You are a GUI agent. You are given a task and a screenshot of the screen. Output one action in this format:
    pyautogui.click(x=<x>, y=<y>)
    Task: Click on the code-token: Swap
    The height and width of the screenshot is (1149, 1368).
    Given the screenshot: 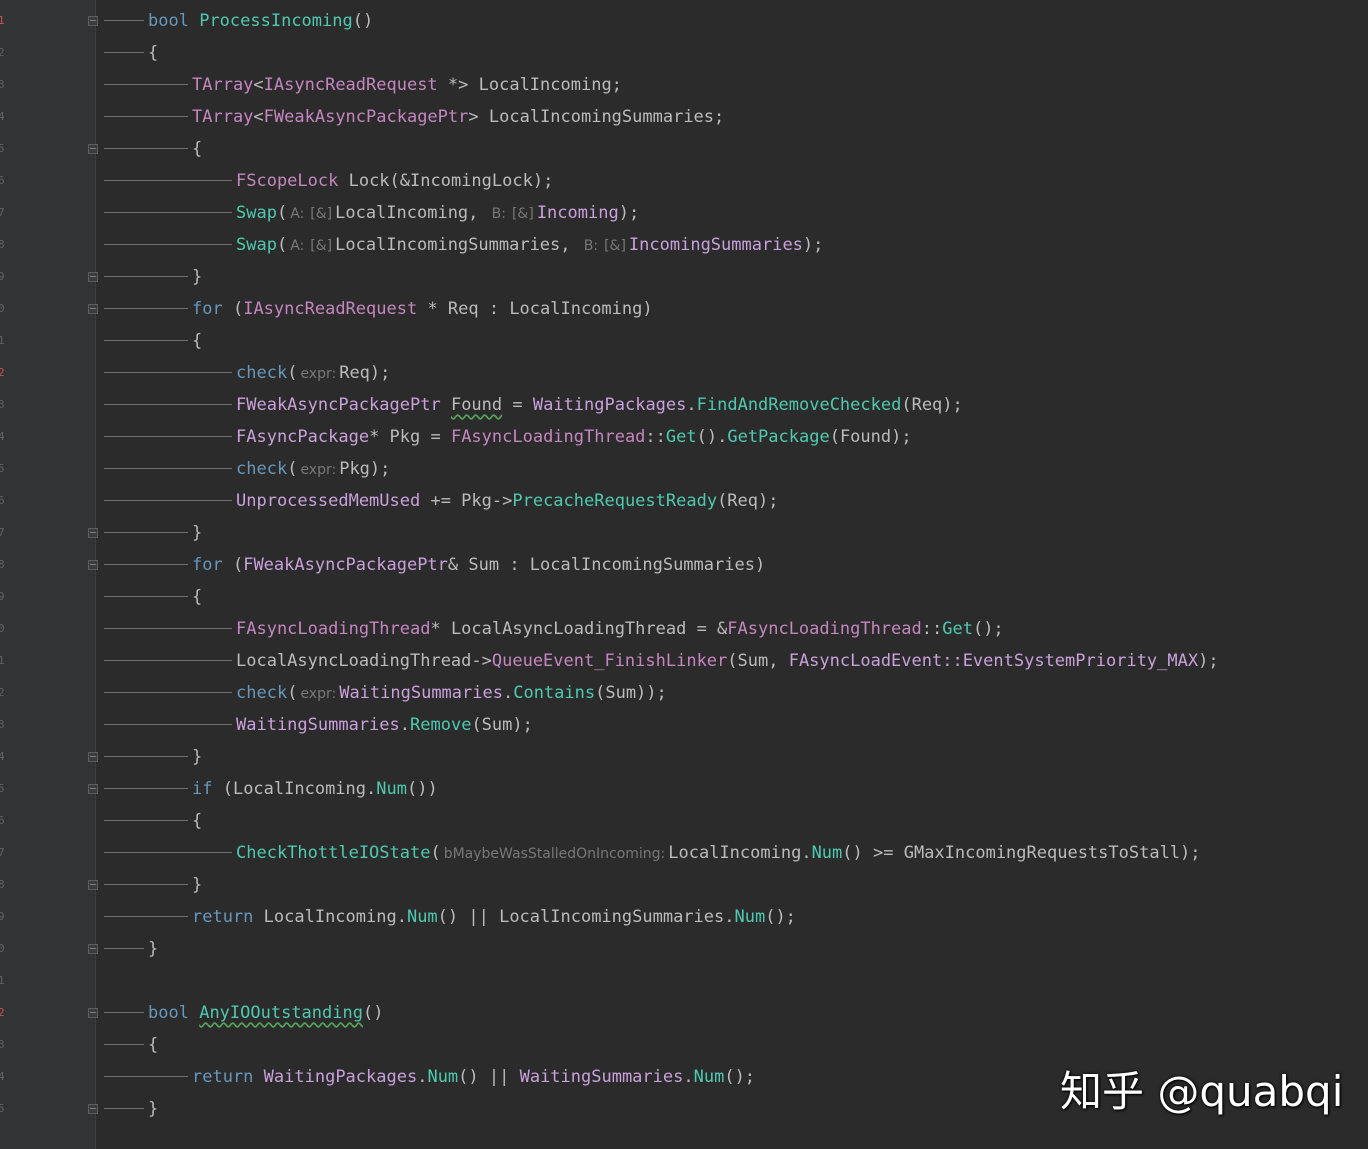 What is the action you would take?
    pyautogui.click(x=256, y=245)
    